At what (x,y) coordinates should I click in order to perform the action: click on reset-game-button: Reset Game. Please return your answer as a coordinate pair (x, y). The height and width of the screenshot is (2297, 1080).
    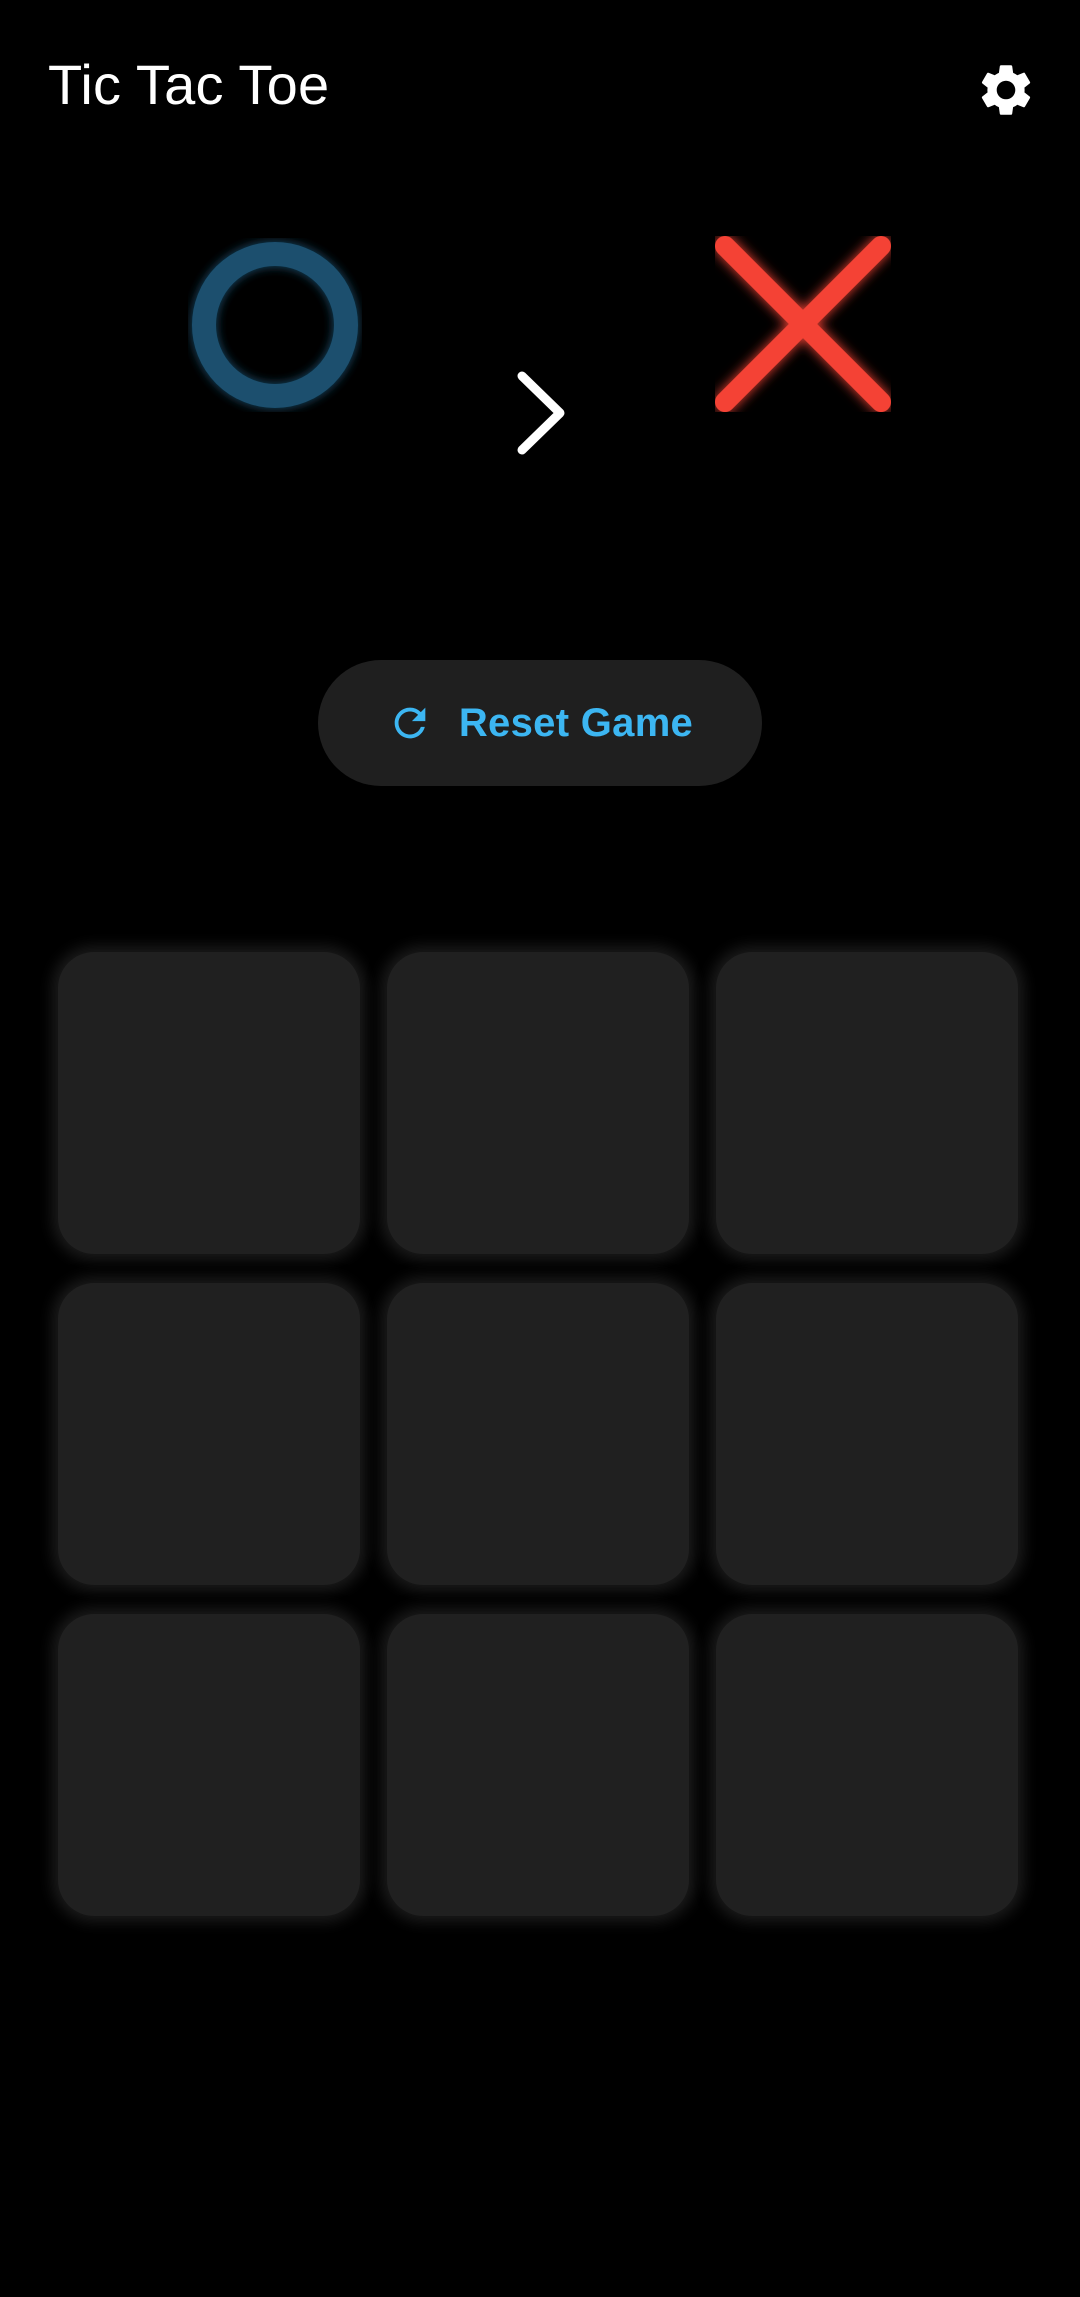
    Looking at the image, I should click on (540, 723).